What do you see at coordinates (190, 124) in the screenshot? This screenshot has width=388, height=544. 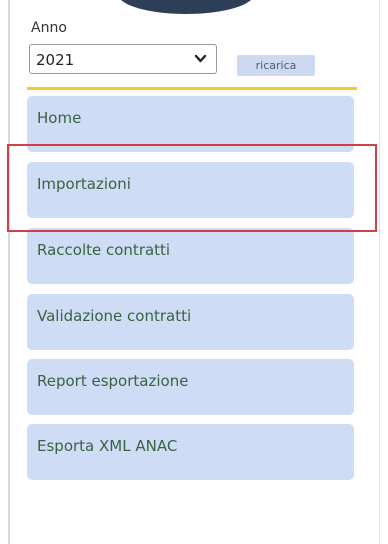 I see `sidebar-item-home: Home` at bounding box center [190, 124].